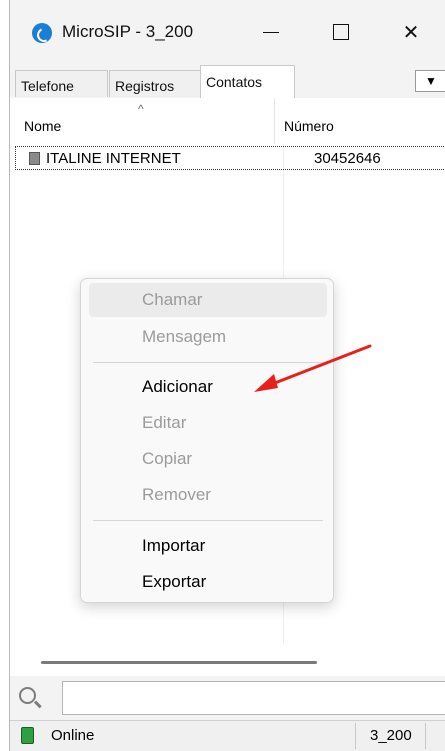 The height and width of the screenshot is (751, 445). What do you see at coordinates (179, 662) in the screenshot?
I see `scrollbar-thumb` at bounding box center [179, 662].